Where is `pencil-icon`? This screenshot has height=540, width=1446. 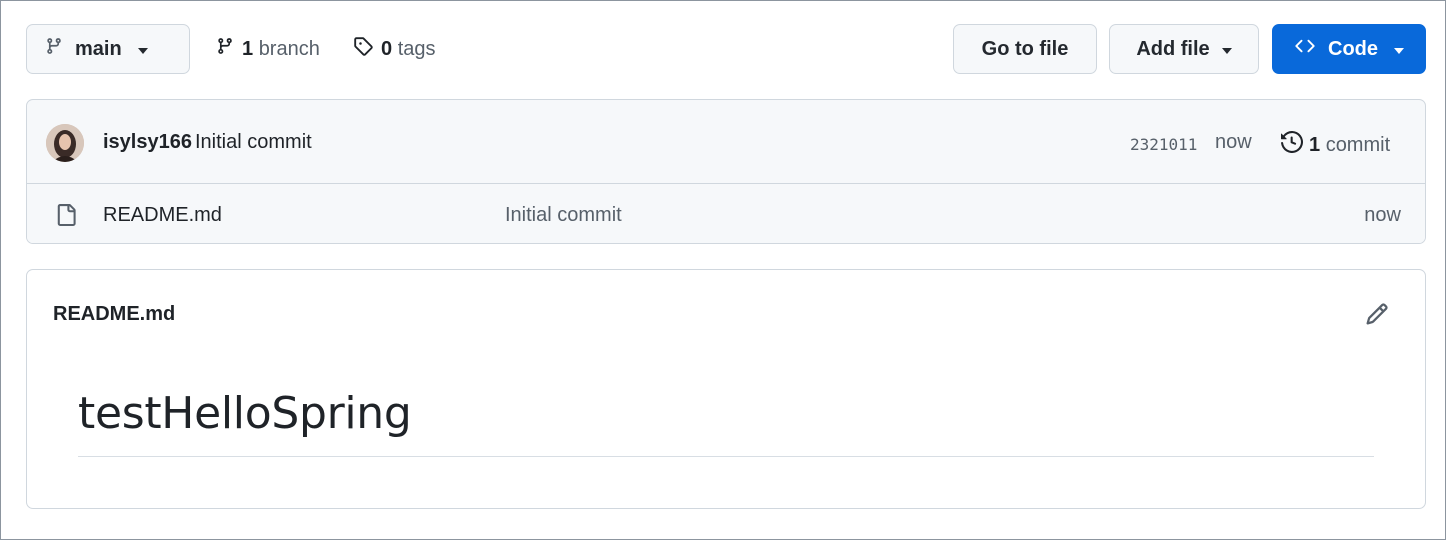 pencil-icon is located at coordinates (1377, 316).